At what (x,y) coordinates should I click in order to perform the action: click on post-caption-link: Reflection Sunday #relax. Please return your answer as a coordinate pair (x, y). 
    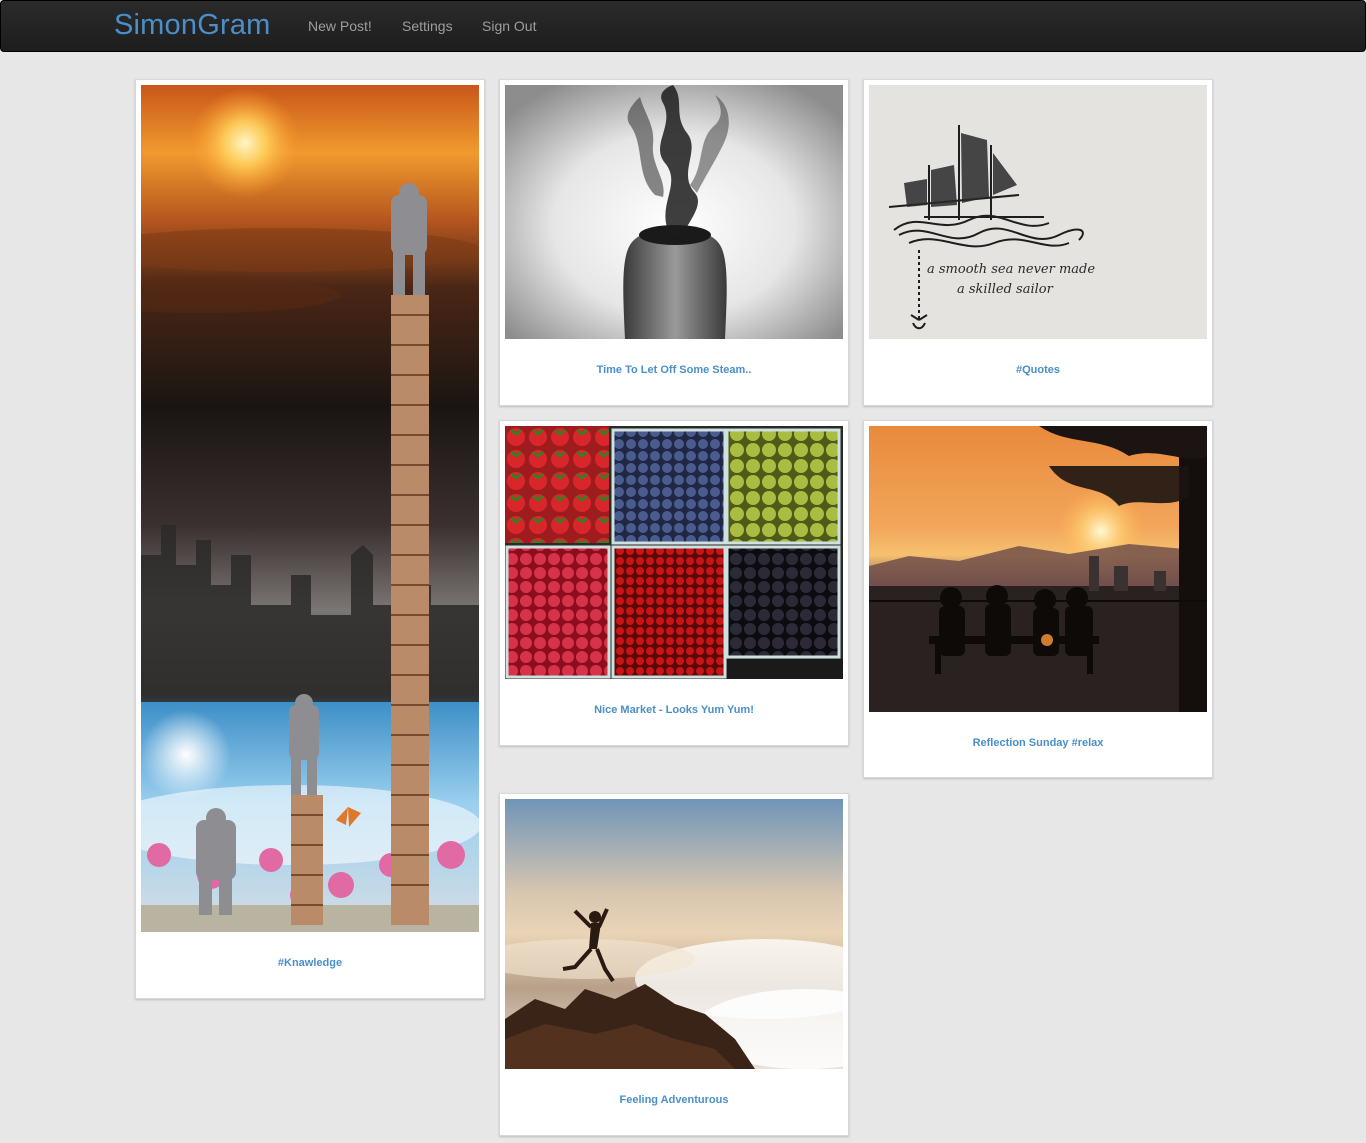
    Looking at the image, I should click on (1038, 743).